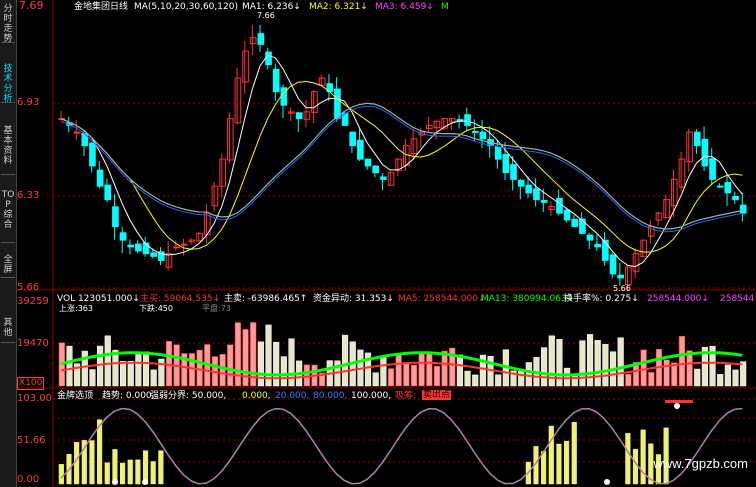  What do you see at coordinates (75, 396) in the screenshot?
I see `indicator-name: 金牌选顶` at bounding box center [75, 396].